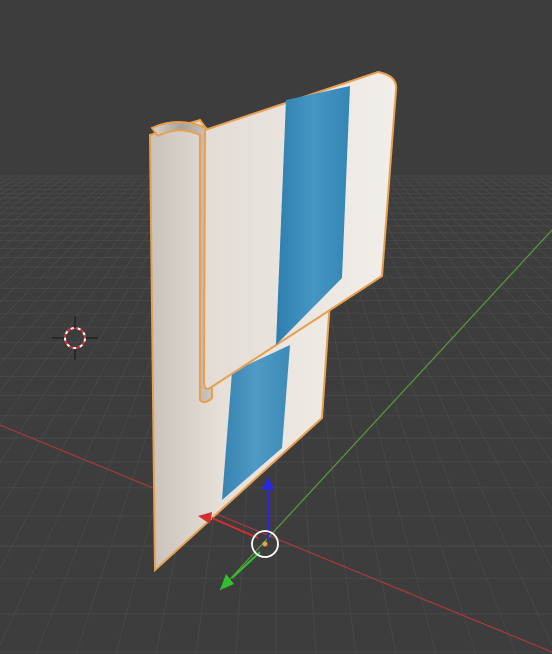 This screenshot has height=654, width=552. I want to click on y-axis-handle-line, so click(246, 565).